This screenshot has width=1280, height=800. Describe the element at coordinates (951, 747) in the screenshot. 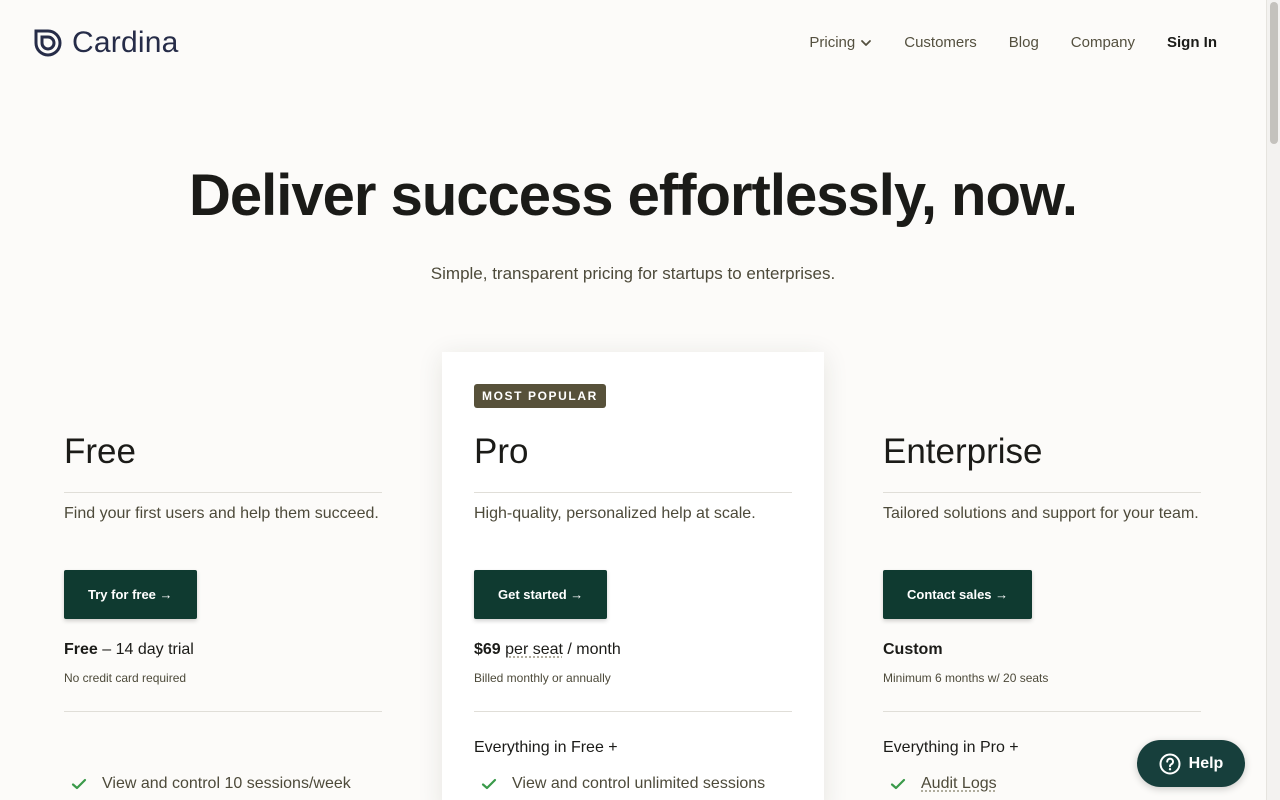

I see `everything-in-label: Everything in Pro +` at that location.